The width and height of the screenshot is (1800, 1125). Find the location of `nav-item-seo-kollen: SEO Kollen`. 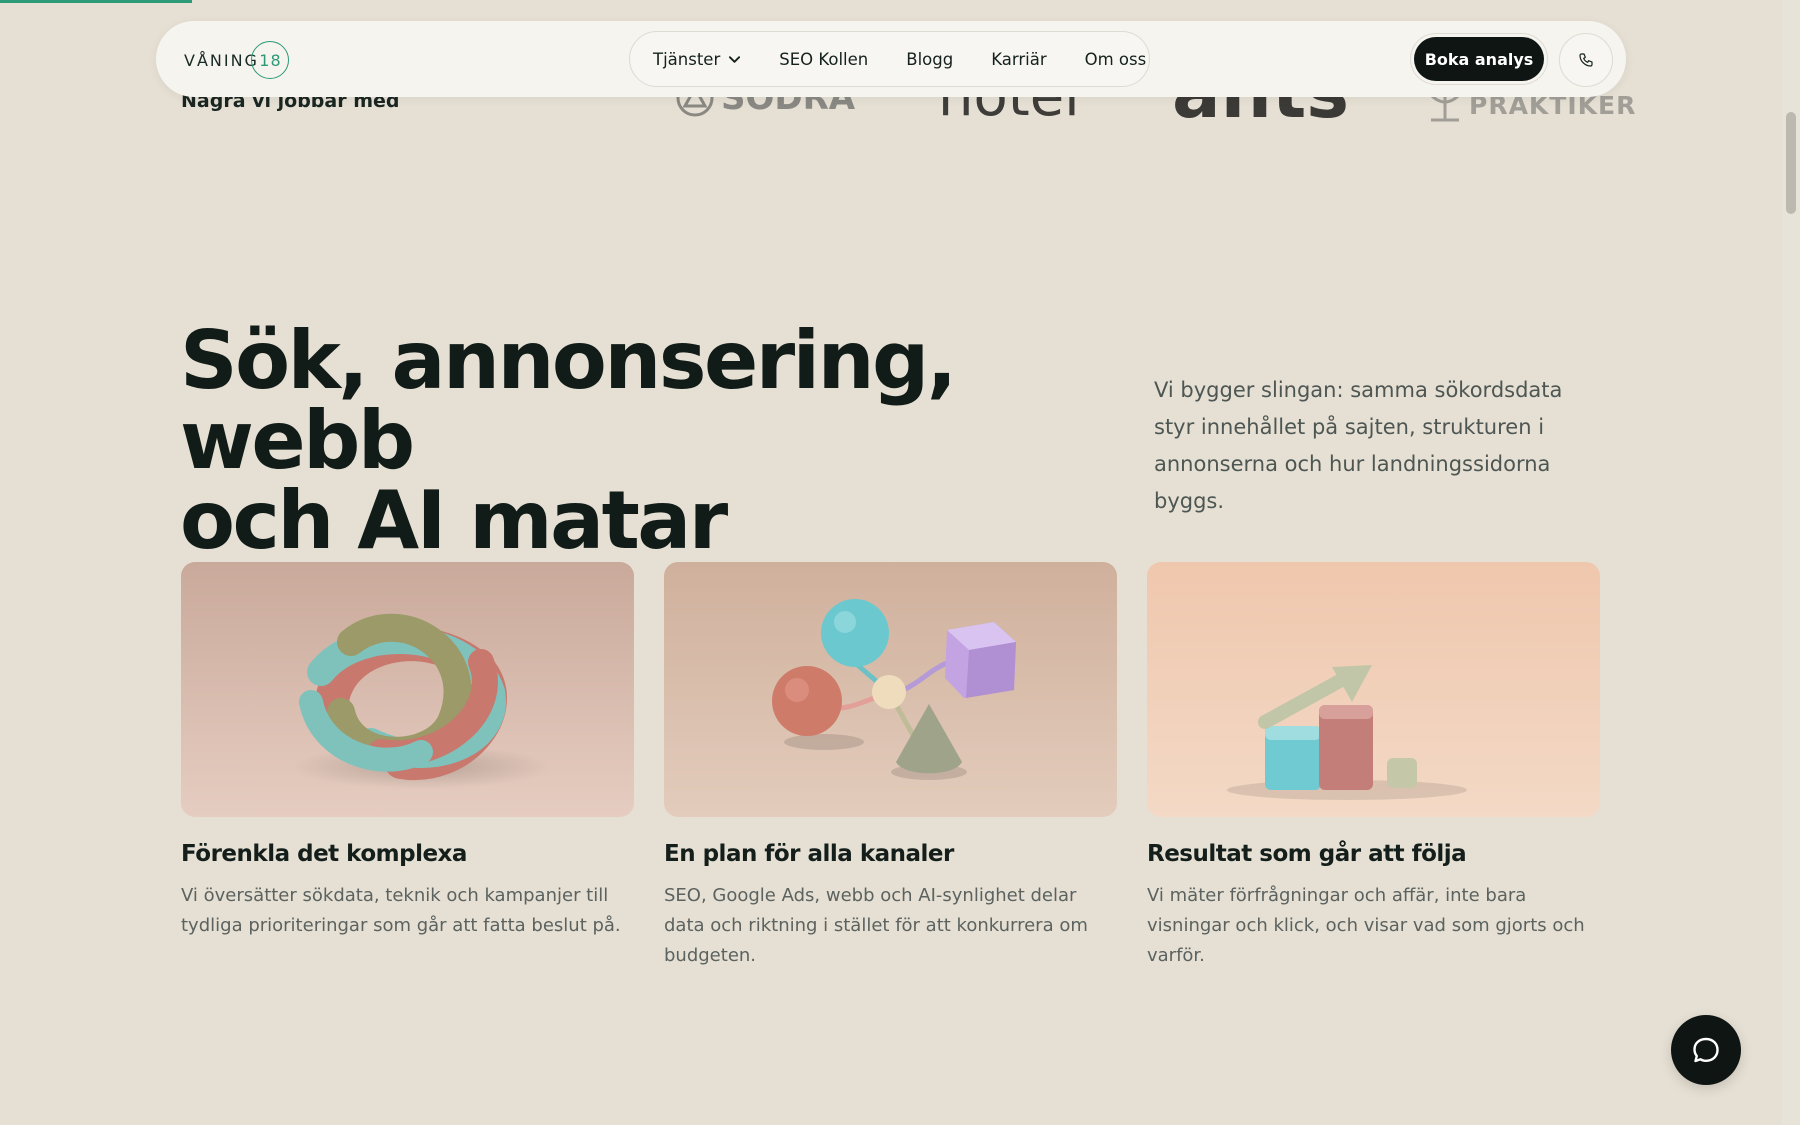

nav-item-seo-kollen: SEO Kollen is located at coordinates (823, 59).